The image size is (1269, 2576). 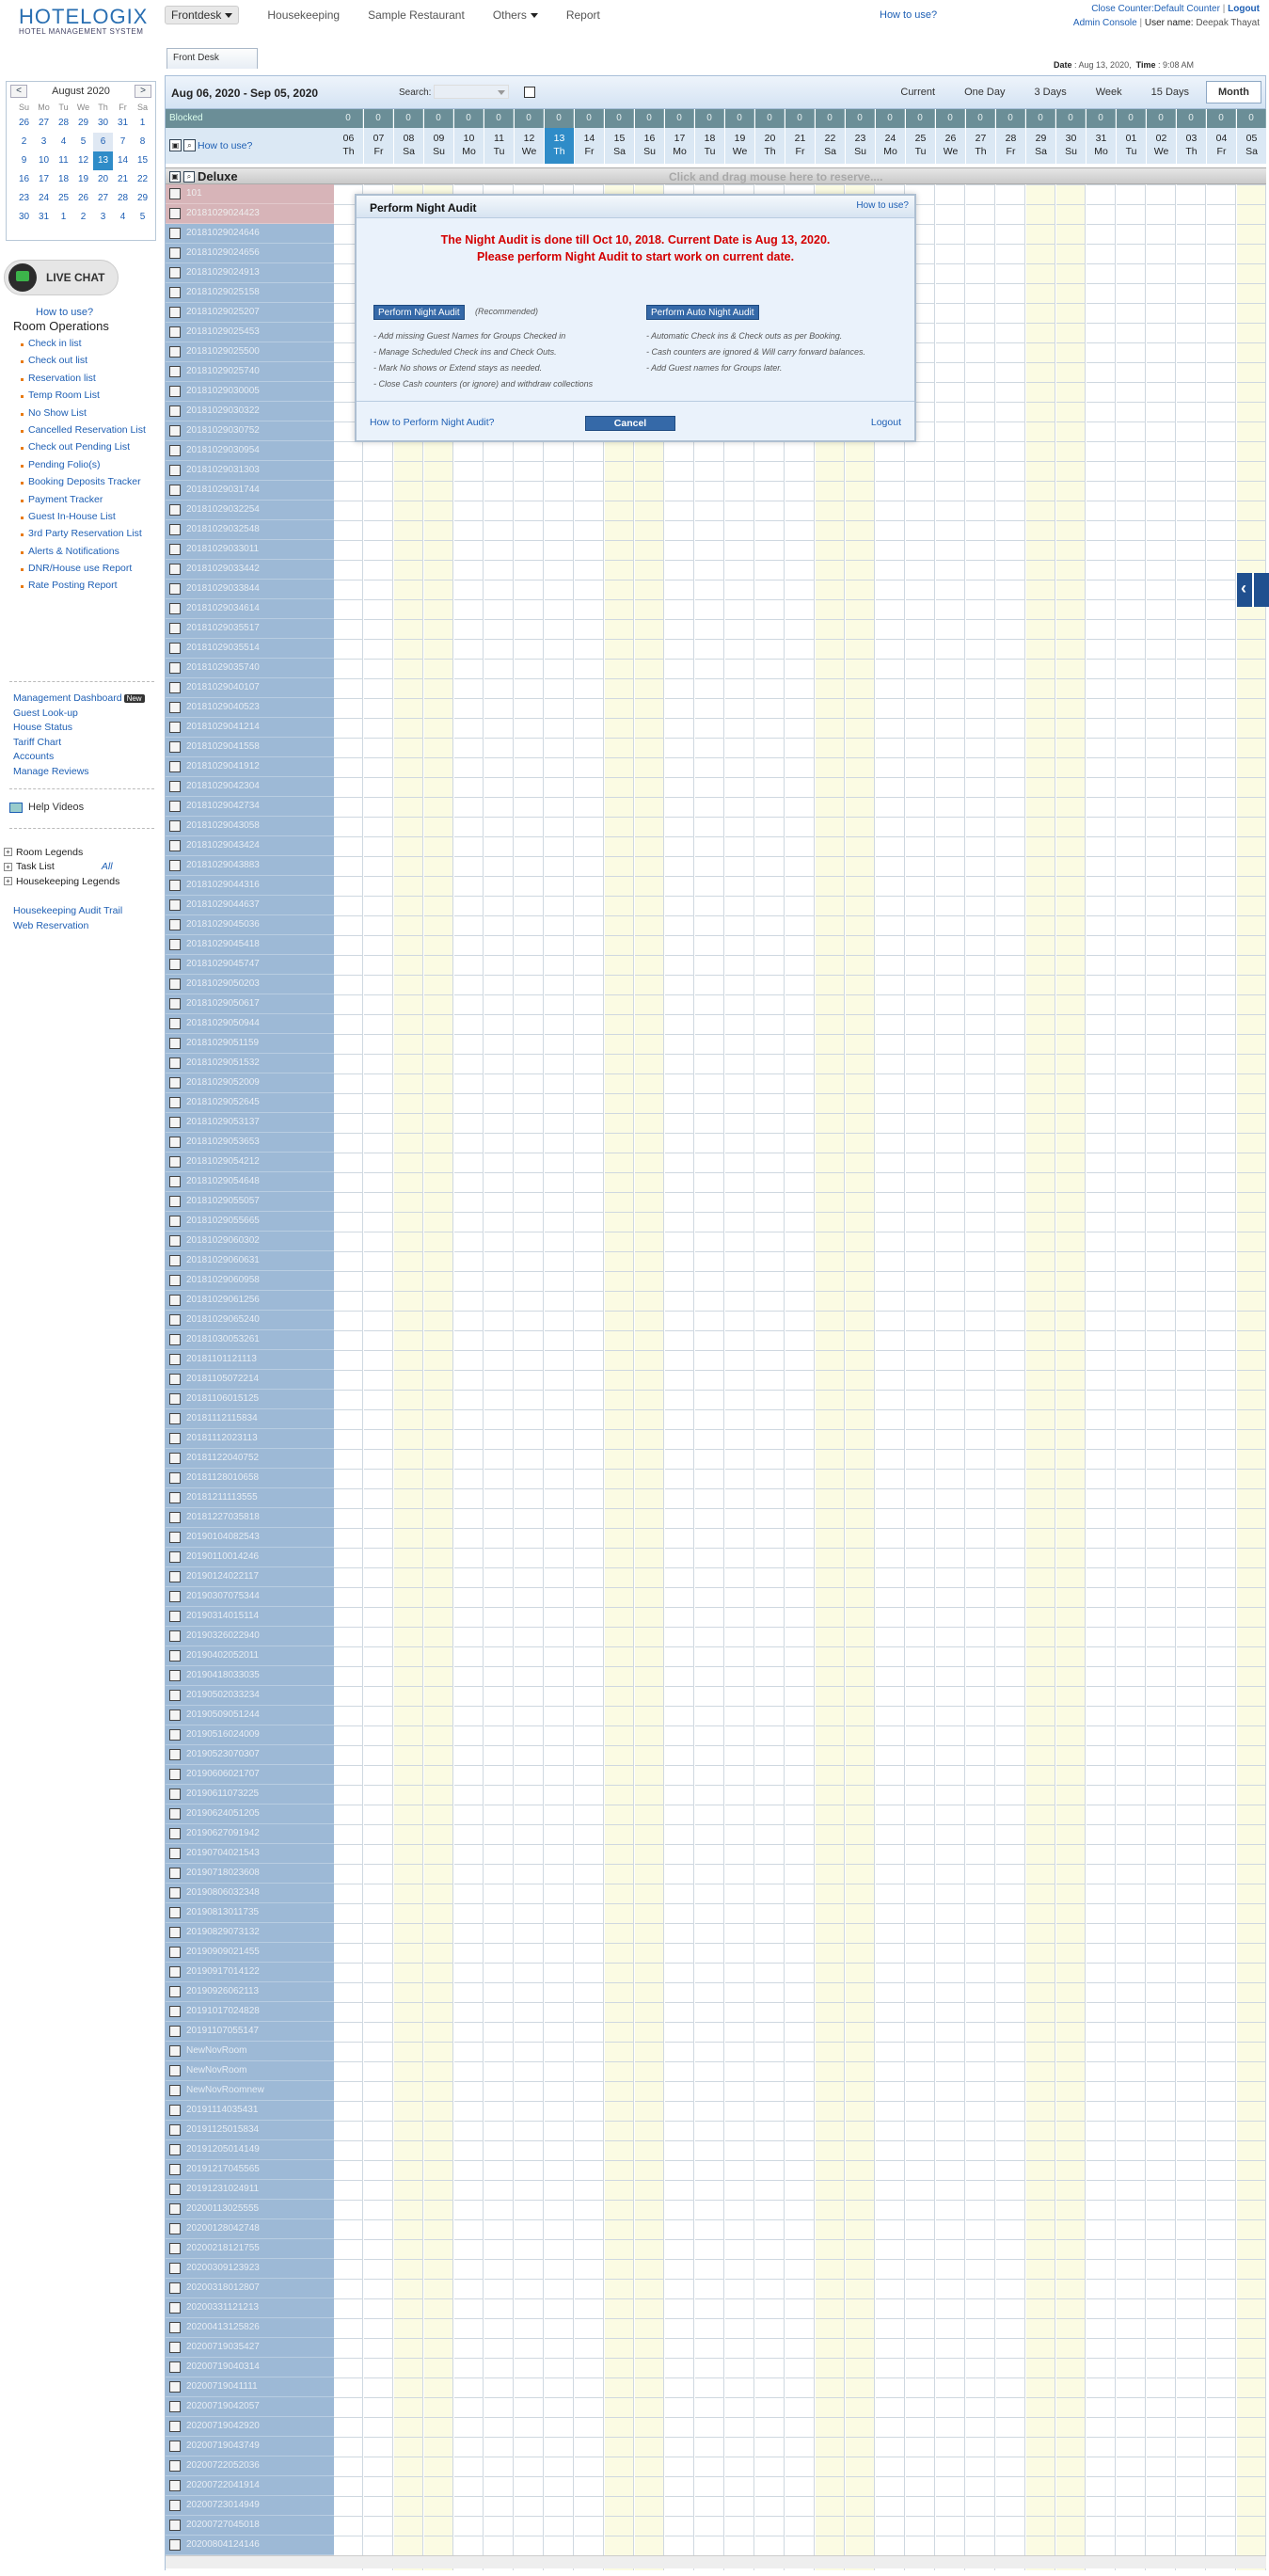 I want to click on room-row: 20181227035818, so click(x=250, y=1518).